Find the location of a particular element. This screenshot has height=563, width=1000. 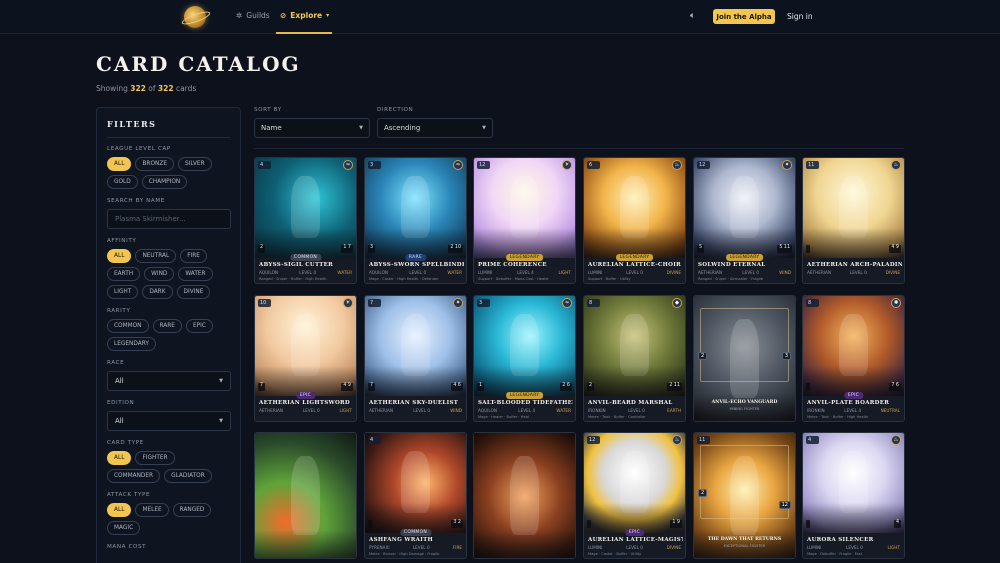

chip-affinity-light: LIGHT is located at coordinates (123, 292).